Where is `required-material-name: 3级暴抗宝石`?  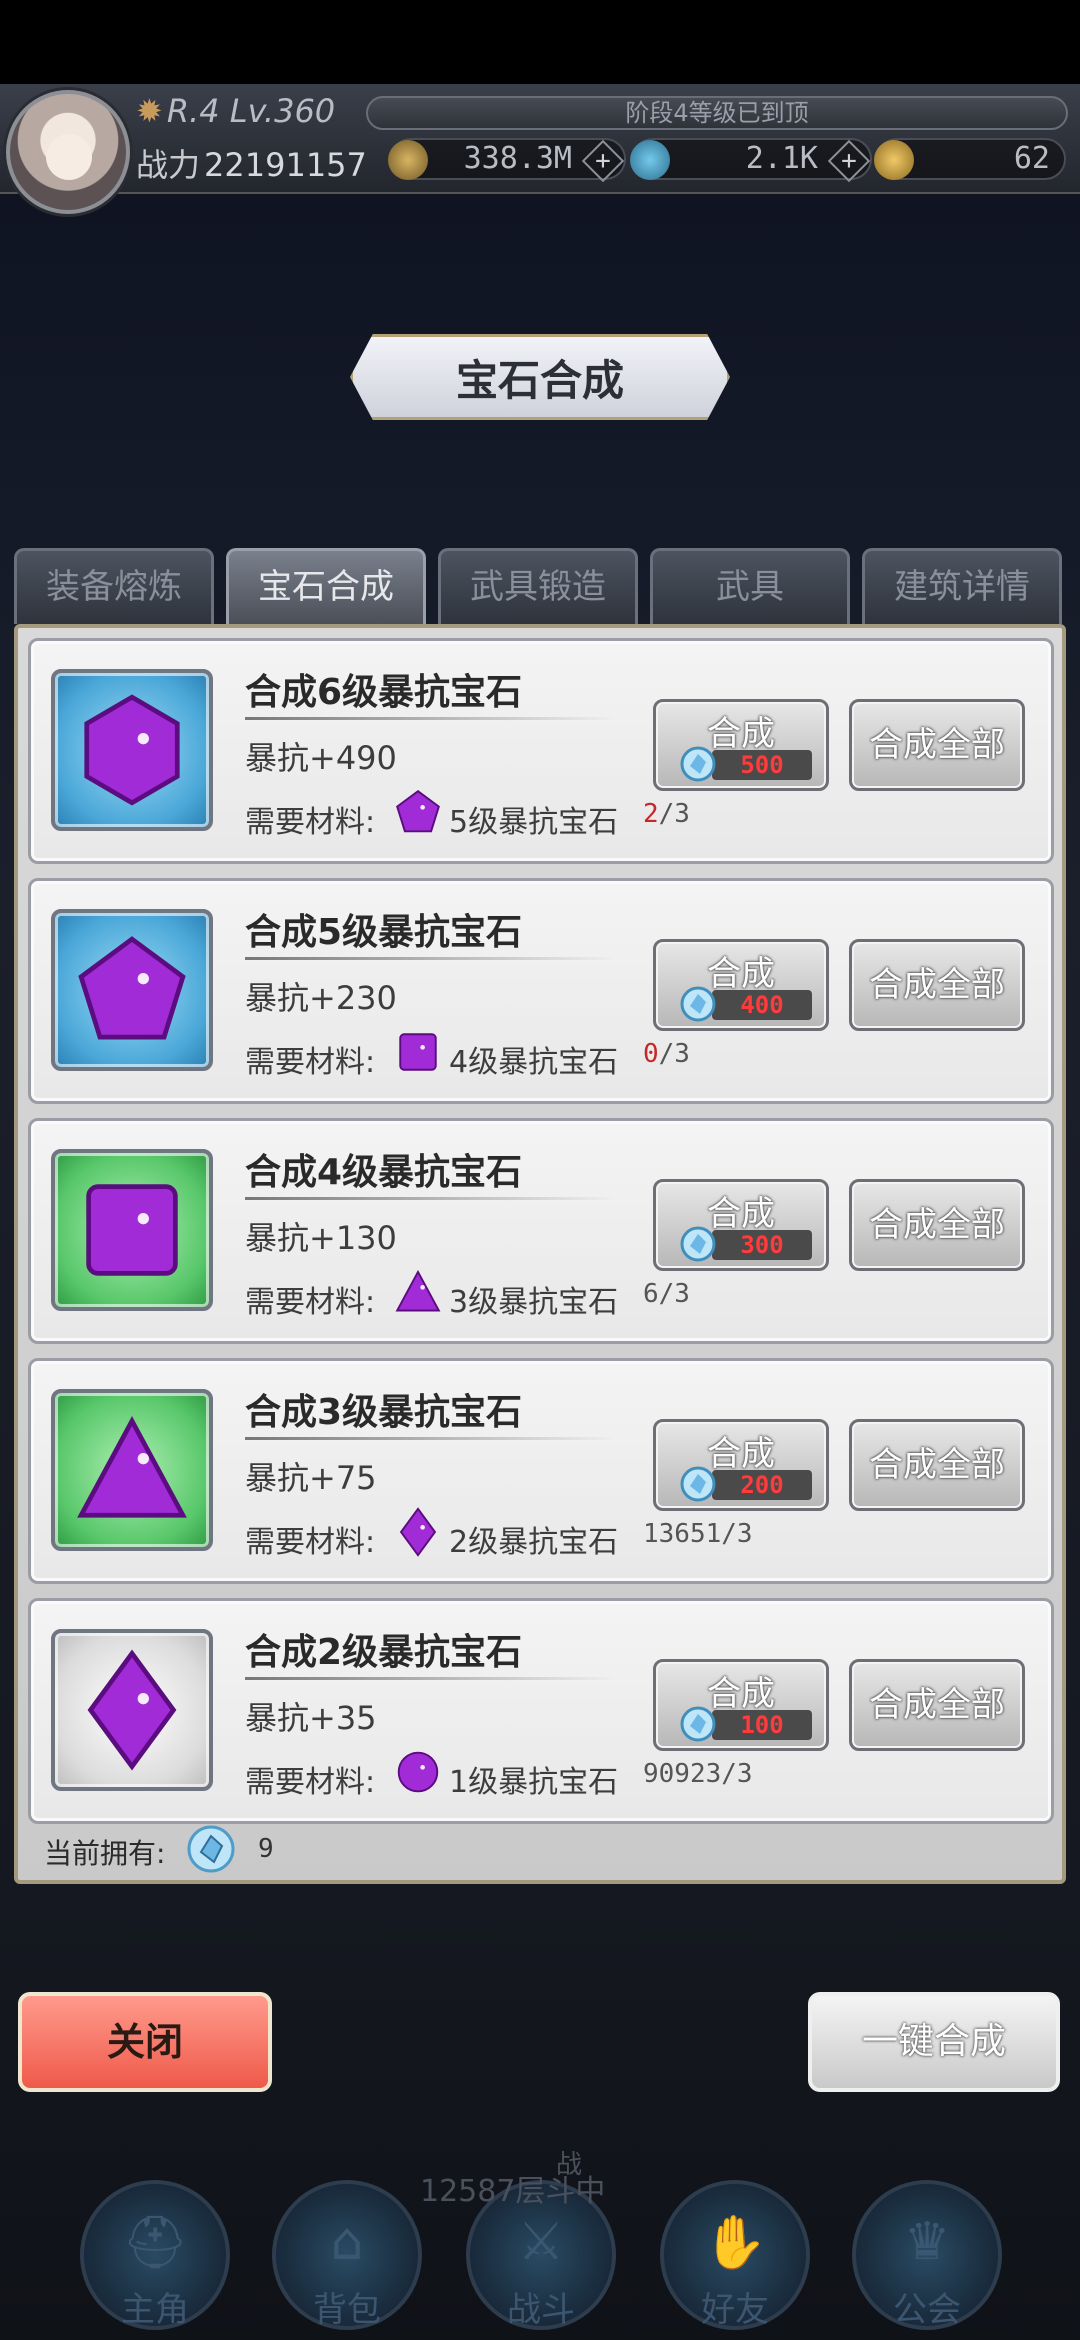 required-material-name: 3级暴抗宝石 is located at coordinates (534, 1302).